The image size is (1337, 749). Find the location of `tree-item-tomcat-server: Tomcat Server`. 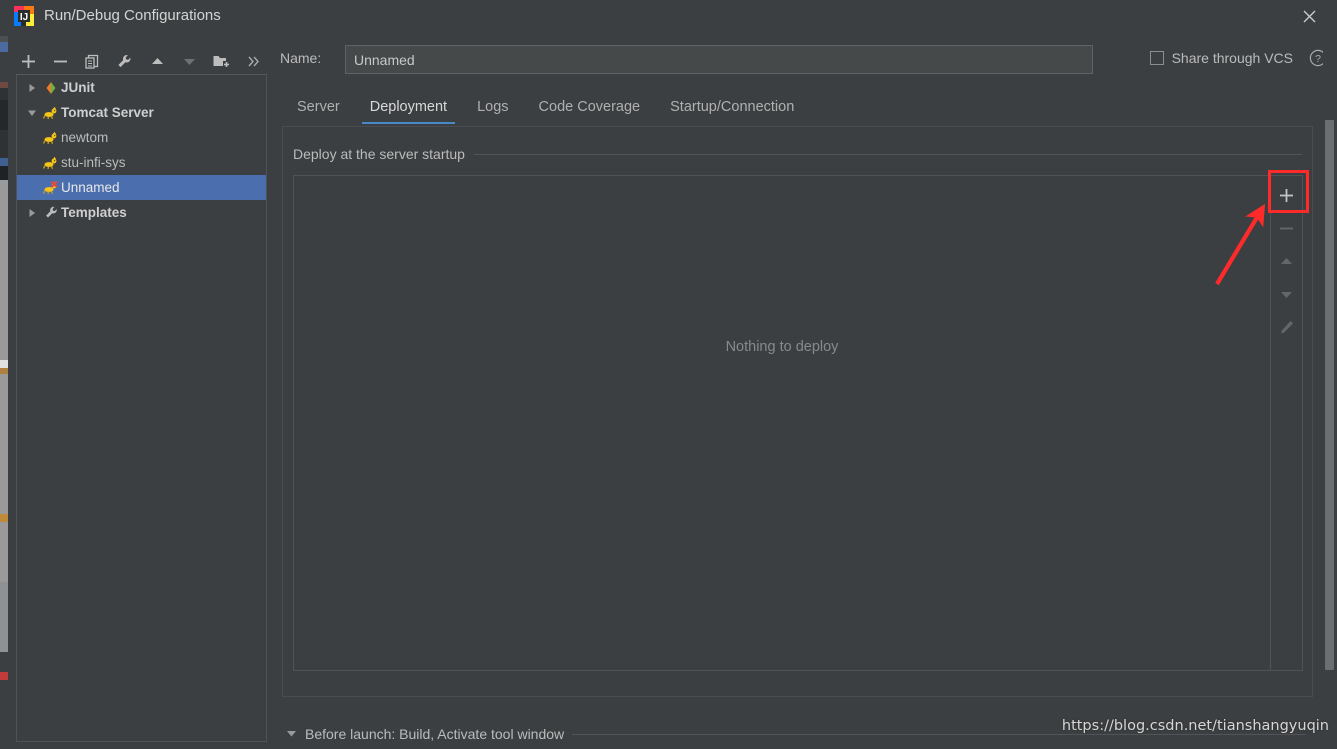

tree-item-tomcat-server: Tomcat Server is located at coordinates (141, 112).